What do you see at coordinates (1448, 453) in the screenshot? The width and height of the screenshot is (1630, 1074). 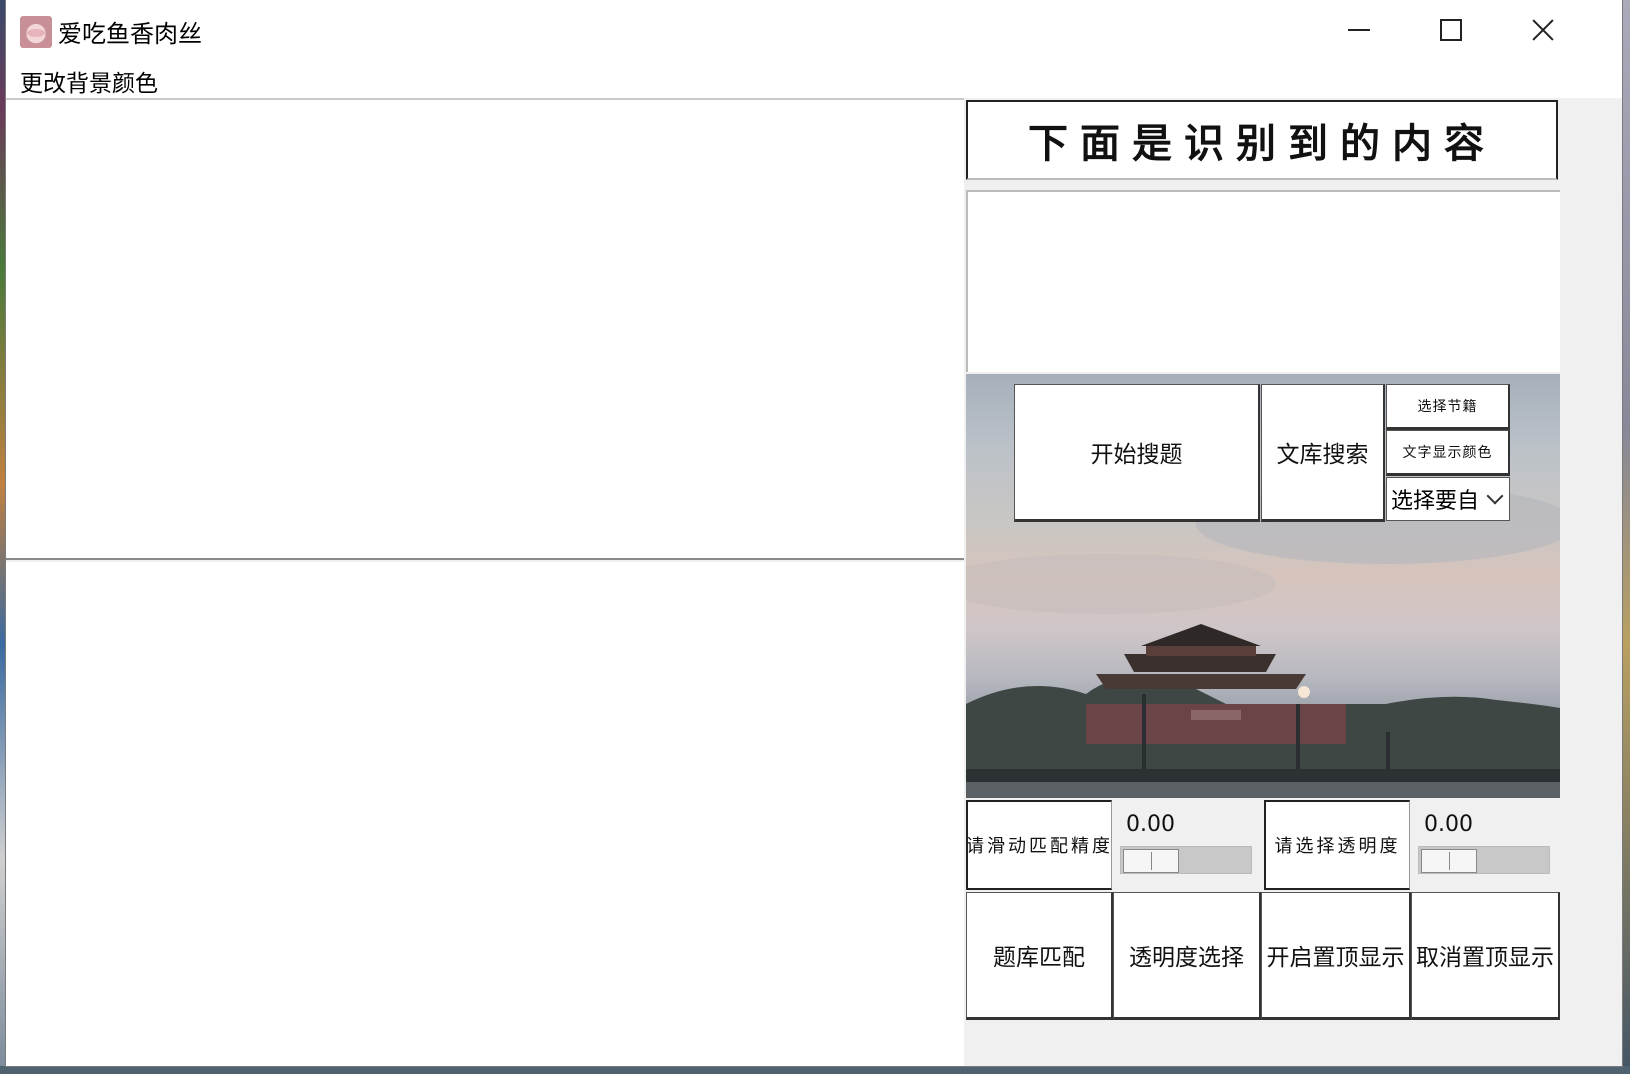 I see `text-color-button: 文字显示颜色` at bounding box center [1448, 453].